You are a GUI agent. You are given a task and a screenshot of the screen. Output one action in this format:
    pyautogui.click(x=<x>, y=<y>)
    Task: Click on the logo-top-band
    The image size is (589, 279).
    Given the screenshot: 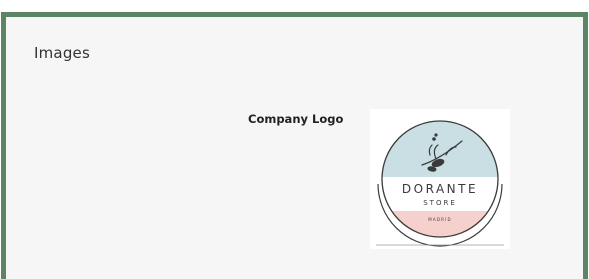 What is the action you would take?
    pyautogui.click(x=440, y=149)
    